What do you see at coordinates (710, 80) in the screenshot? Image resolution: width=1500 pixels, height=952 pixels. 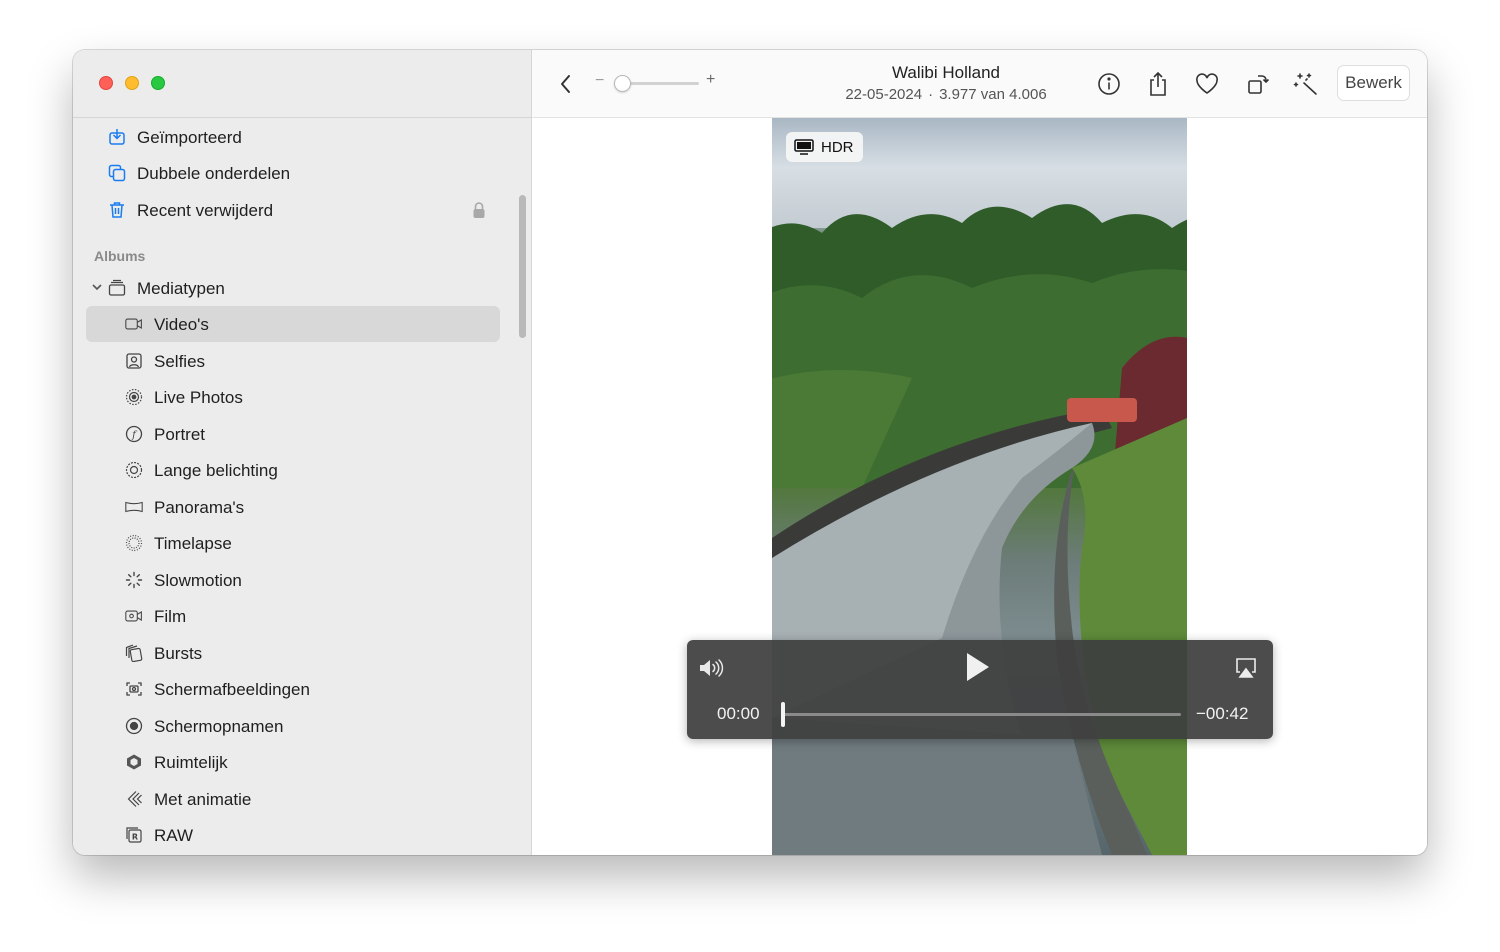 I see `zoom-in-button: +` at bounding box center [710, 80].